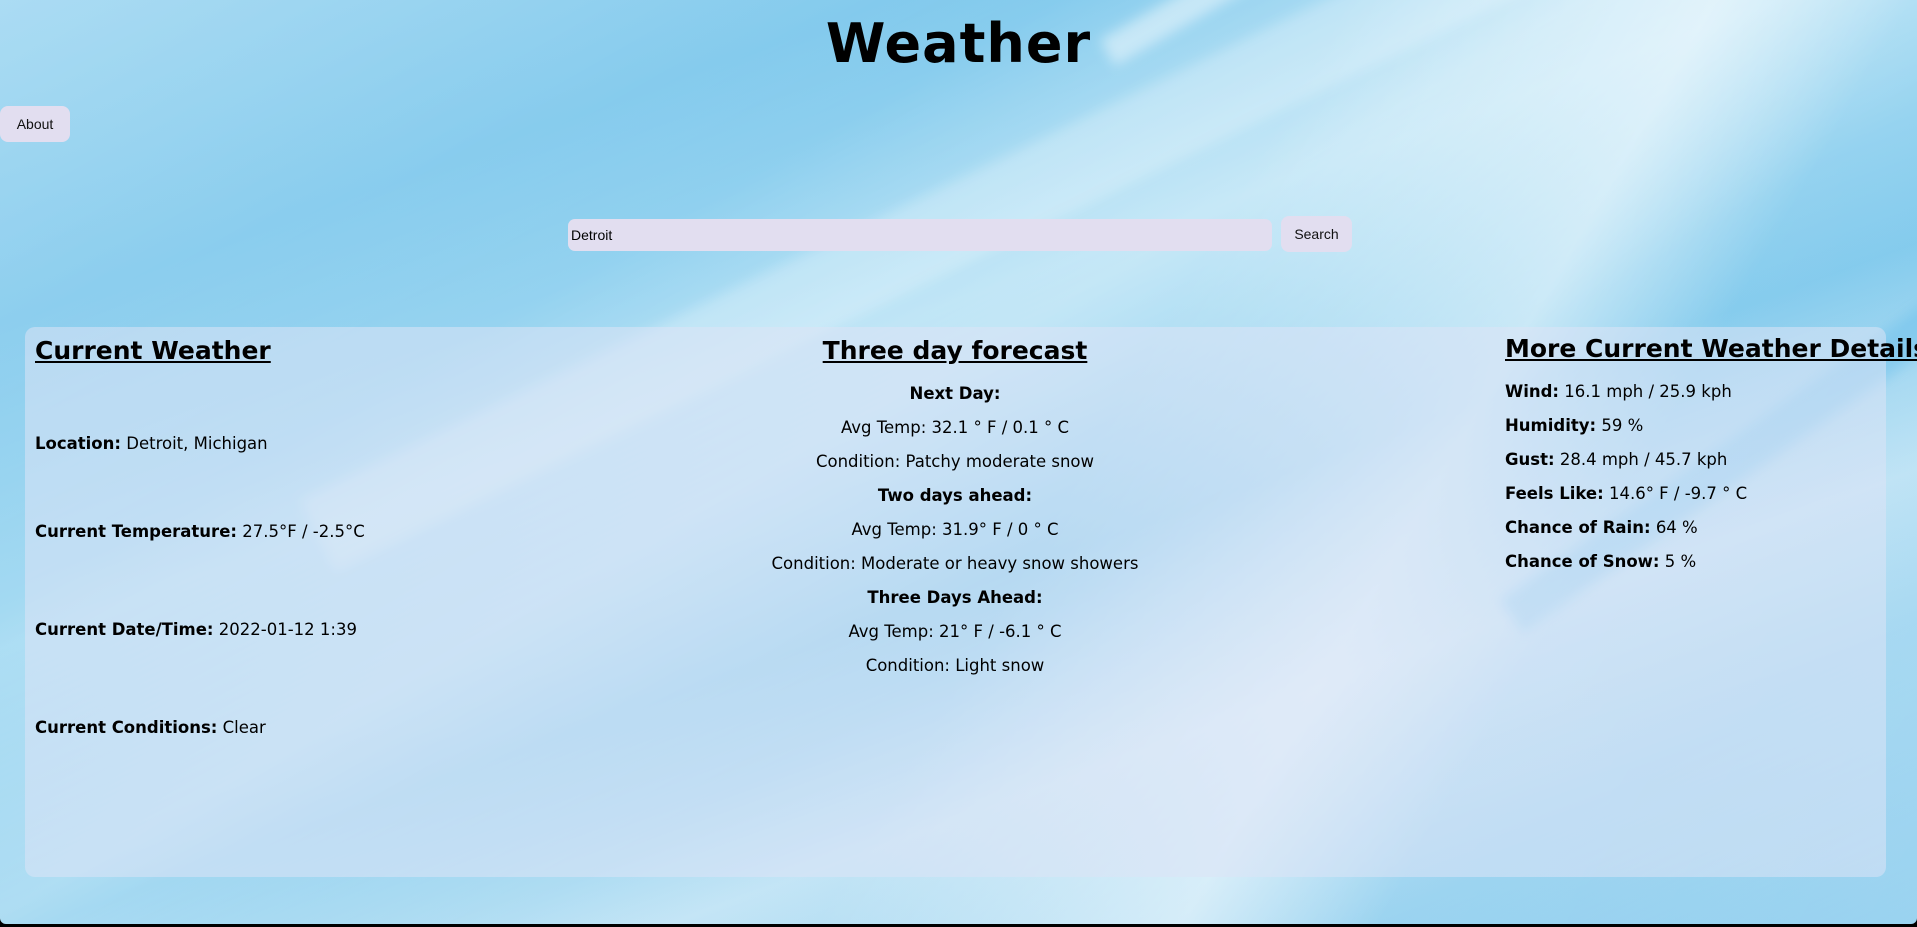  Describe the element at coordinates (1678, 493) in the screenshot. I see `detail-value: 14.6° F / -9.7 ° C` at that location.